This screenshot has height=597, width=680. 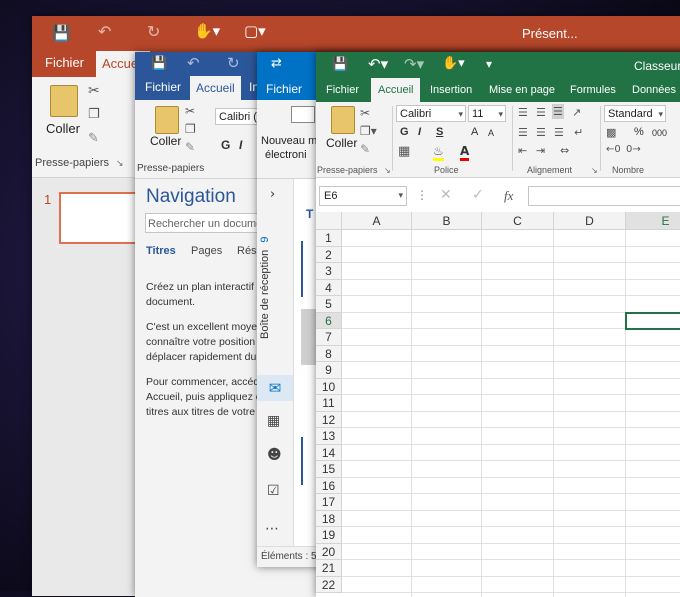 What do you see at coordinates (404, 151) in the screenshot?
I see `borders-icon: ▦` at bounding box center [404, 151].